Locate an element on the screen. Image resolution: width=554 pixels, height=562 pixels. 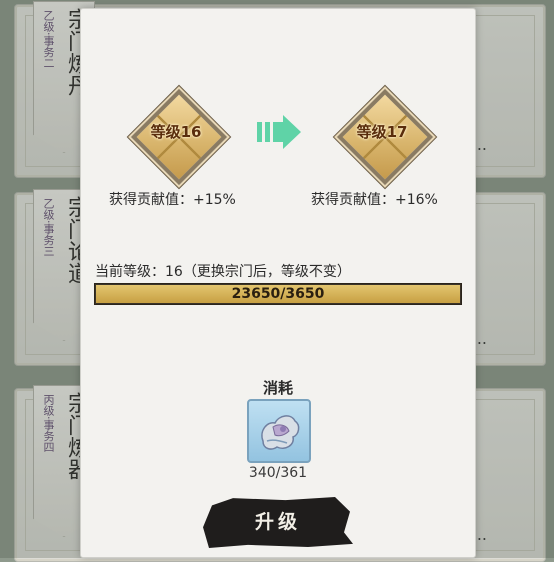
next-level-label: 等级17 is located at coordinates (382, 132).